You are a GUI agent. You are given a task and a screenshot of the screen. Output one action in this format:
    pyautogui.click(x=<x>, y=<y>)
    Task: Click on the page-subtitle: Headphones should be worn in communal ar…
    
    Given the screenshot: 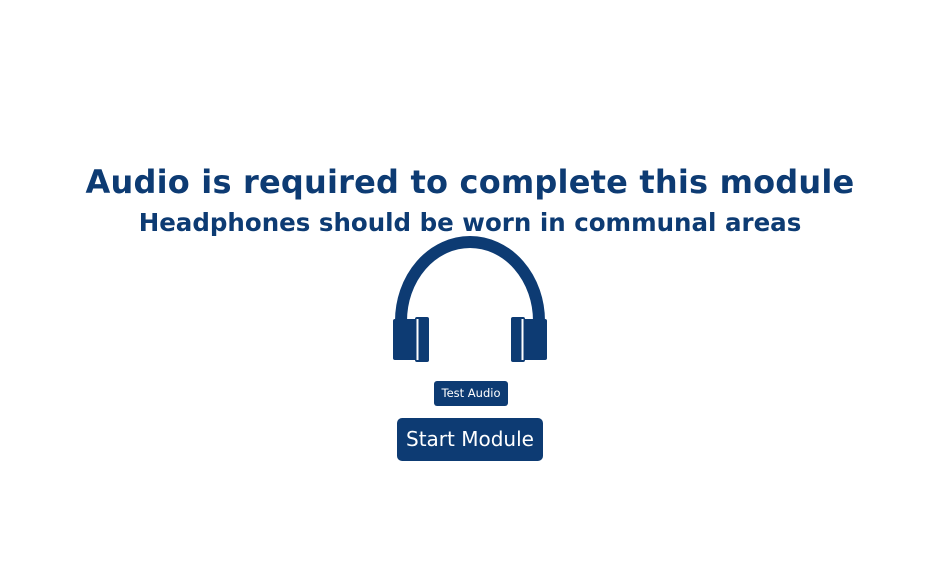 What is the action you would take?
    pyautogui.click(x=470, y=223)
    